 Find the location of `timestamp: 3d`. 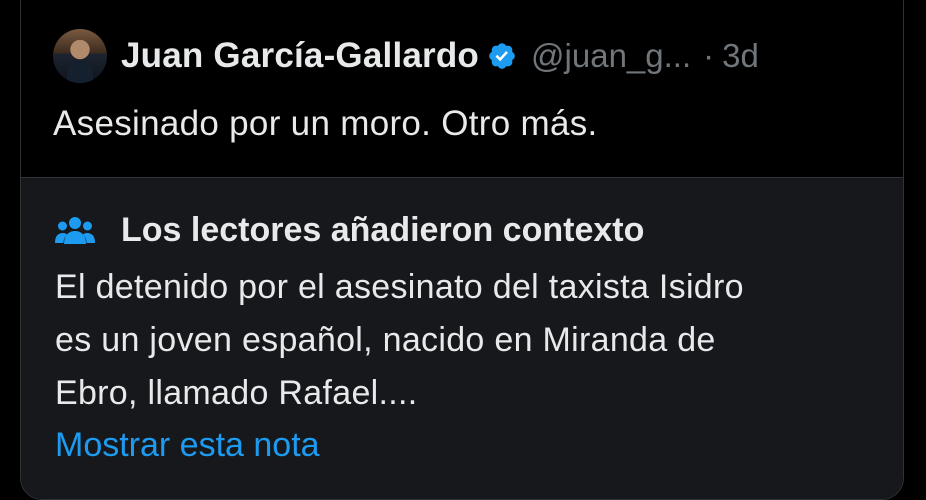

timestamp: 3d is located at coordinates (740, 56).